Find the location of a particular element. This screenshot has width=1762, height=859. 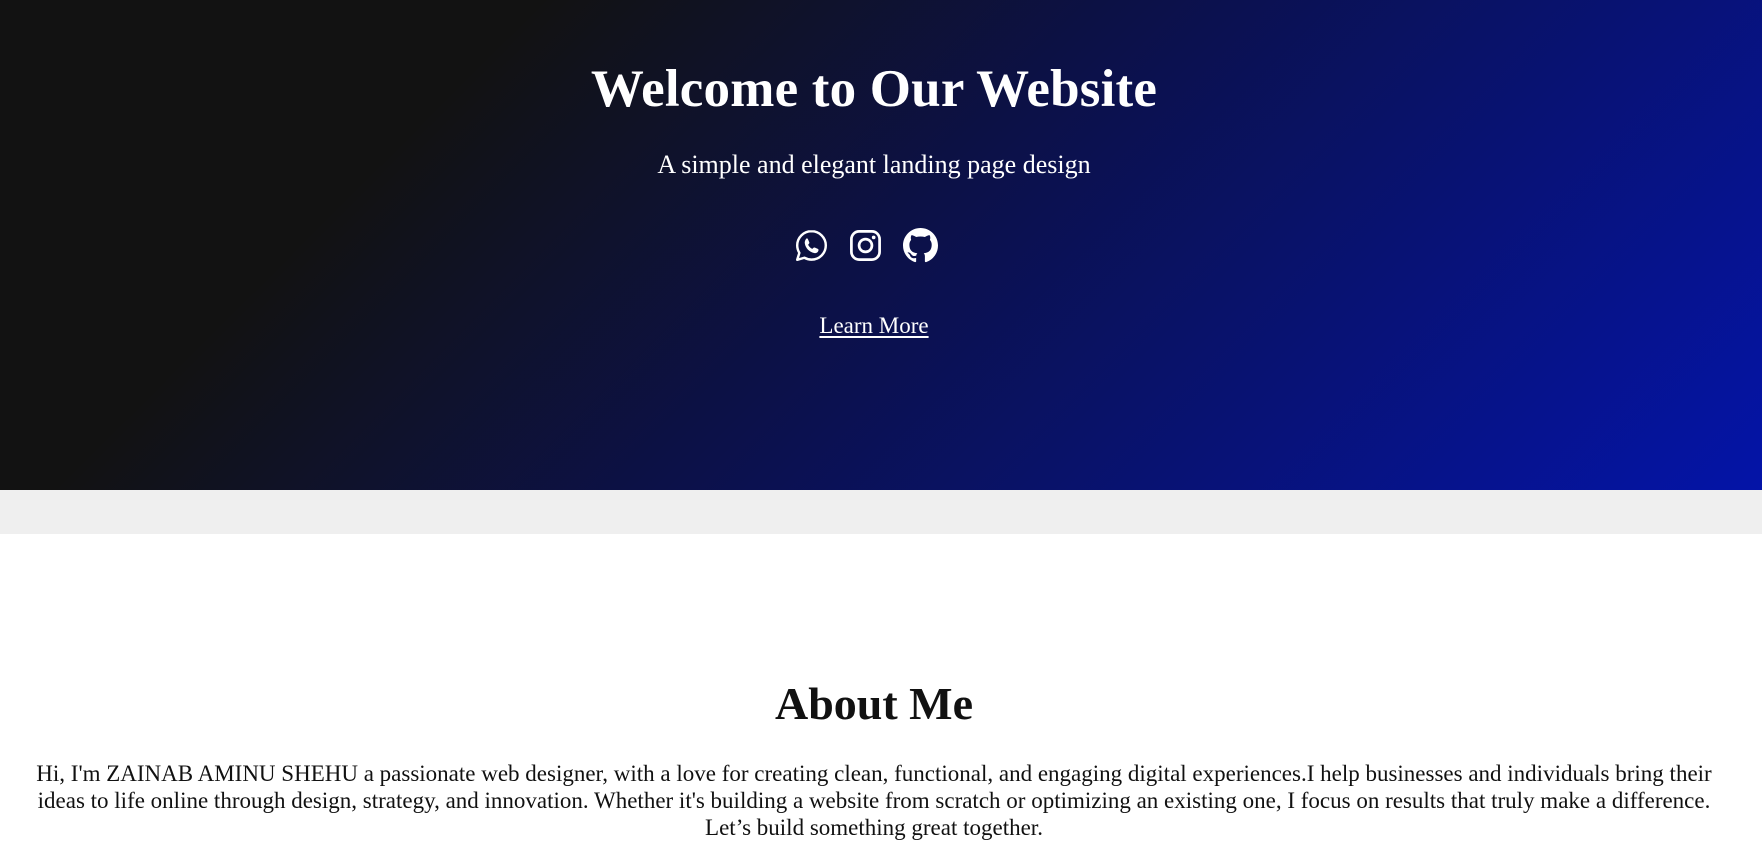

learn-more-link: Learn More is located at coordinates (873, 325).